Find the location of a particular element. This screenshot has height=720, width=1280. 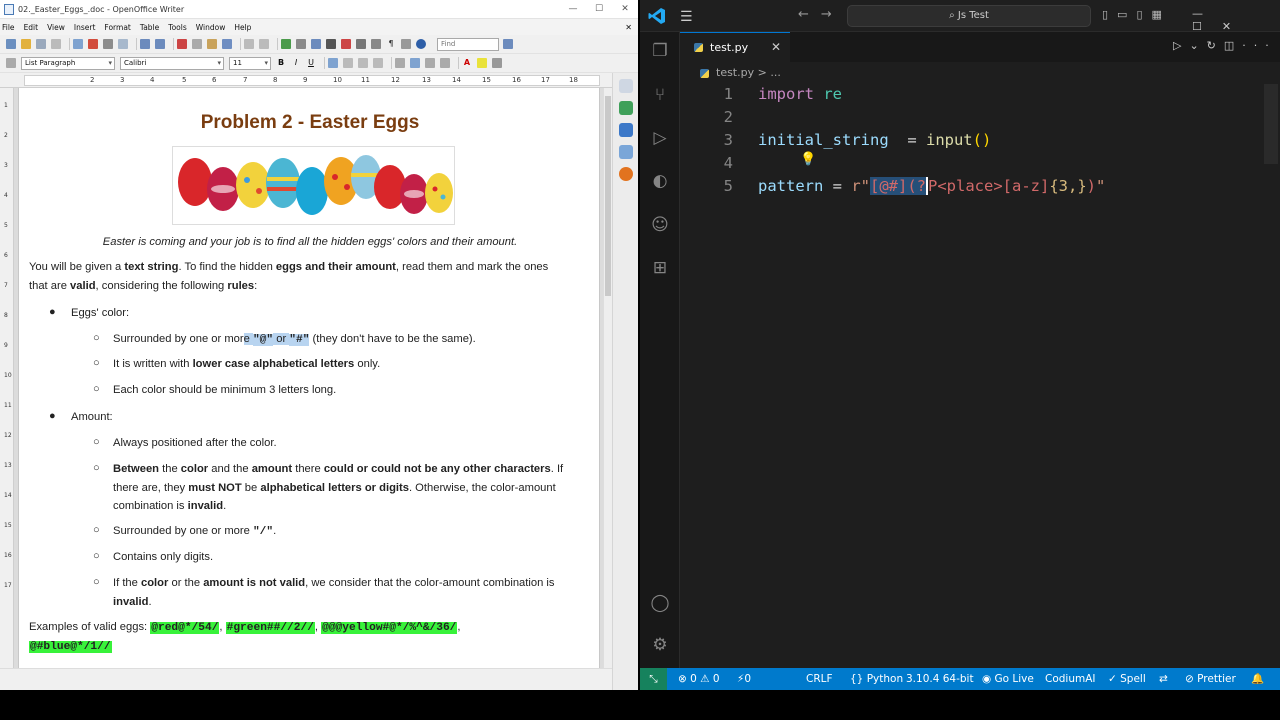

align-center-icon is located at coordinates (348, 63).